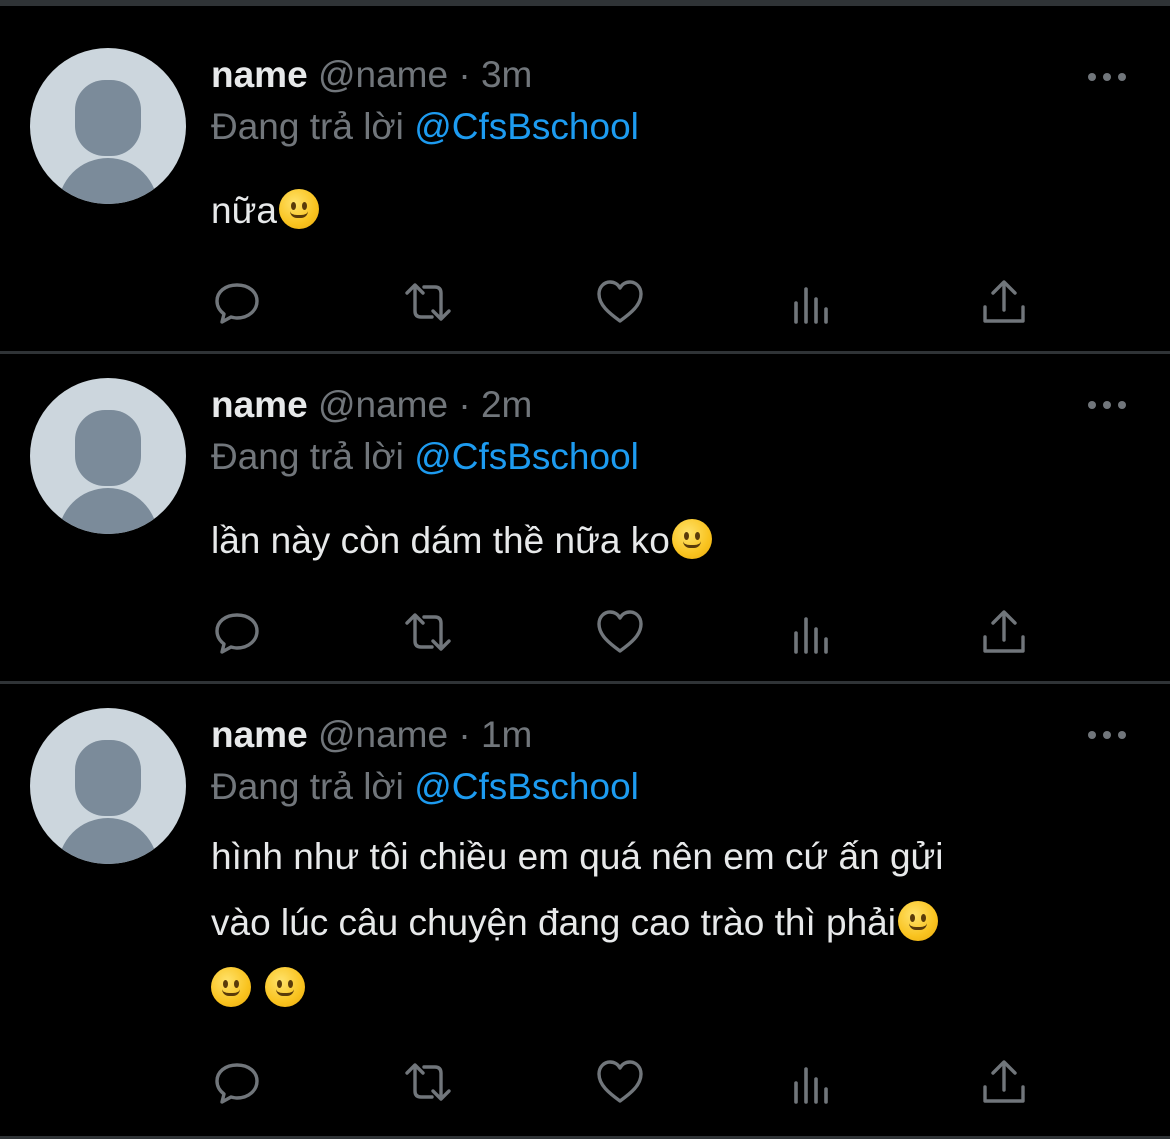 Image resolution: width=1170 pixels, height=1139 pixels. What do you see at coordinates (506, 734) in the screenshot?
I see `timestamp: 1m` at bounding box center [506, 734].